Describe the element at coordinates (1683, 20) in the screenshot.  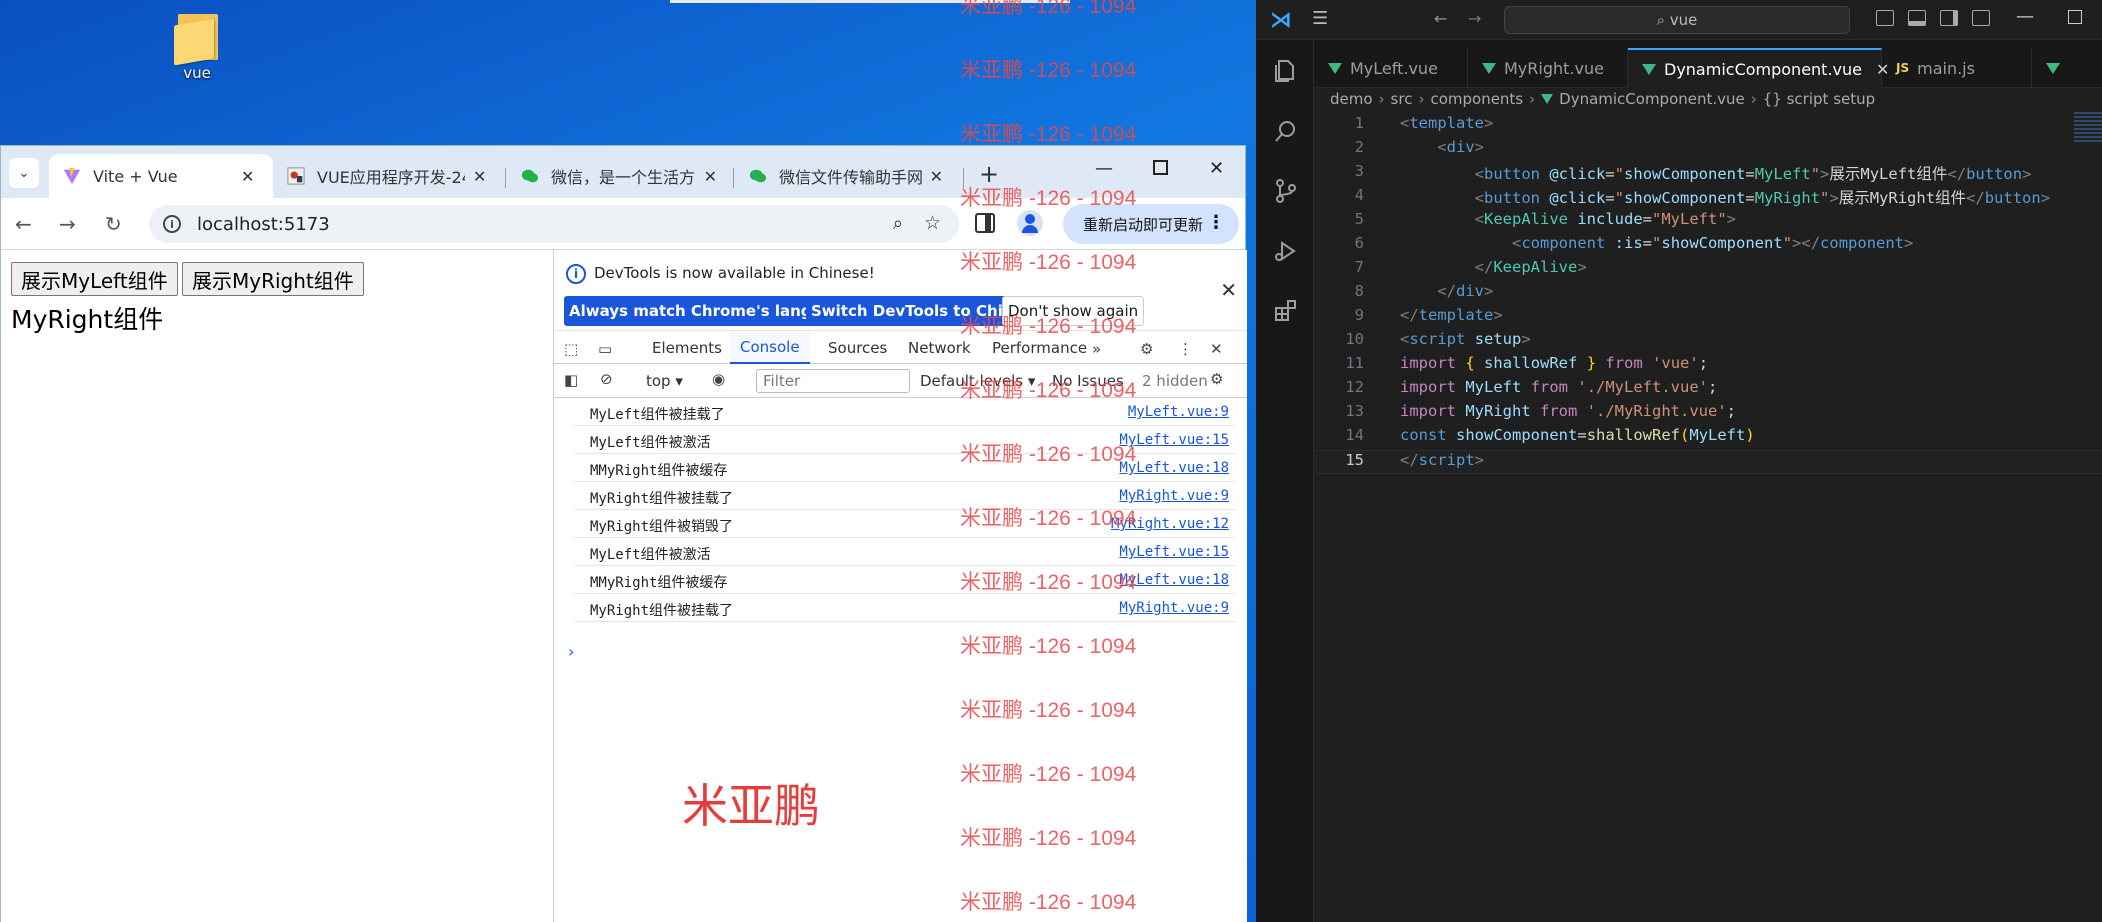
I see `search-text: vue` at that location.